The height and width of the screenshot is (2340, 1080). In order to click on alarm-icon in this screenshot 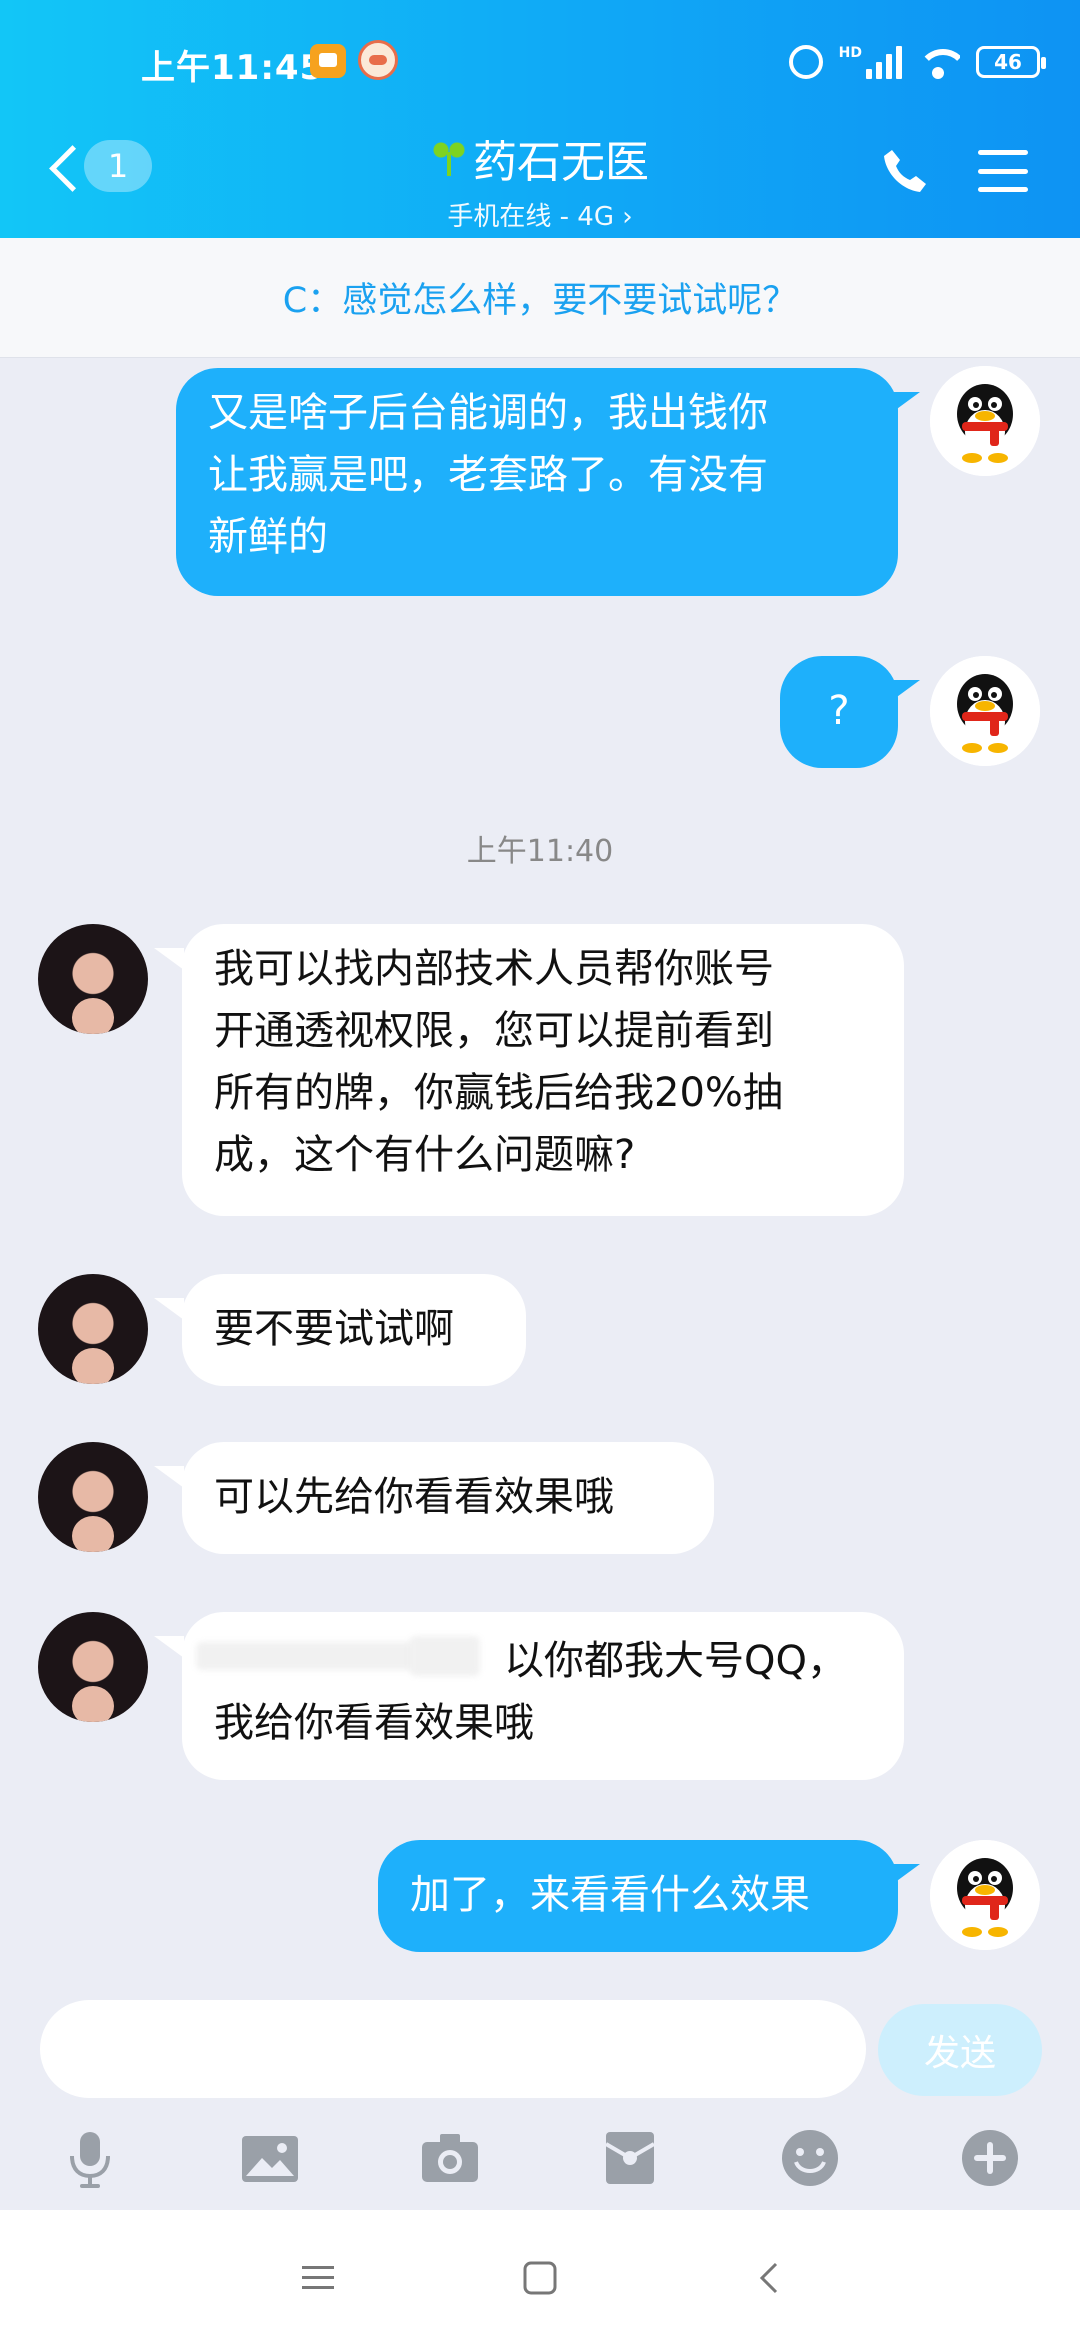, I will do `click(805, 62)`.